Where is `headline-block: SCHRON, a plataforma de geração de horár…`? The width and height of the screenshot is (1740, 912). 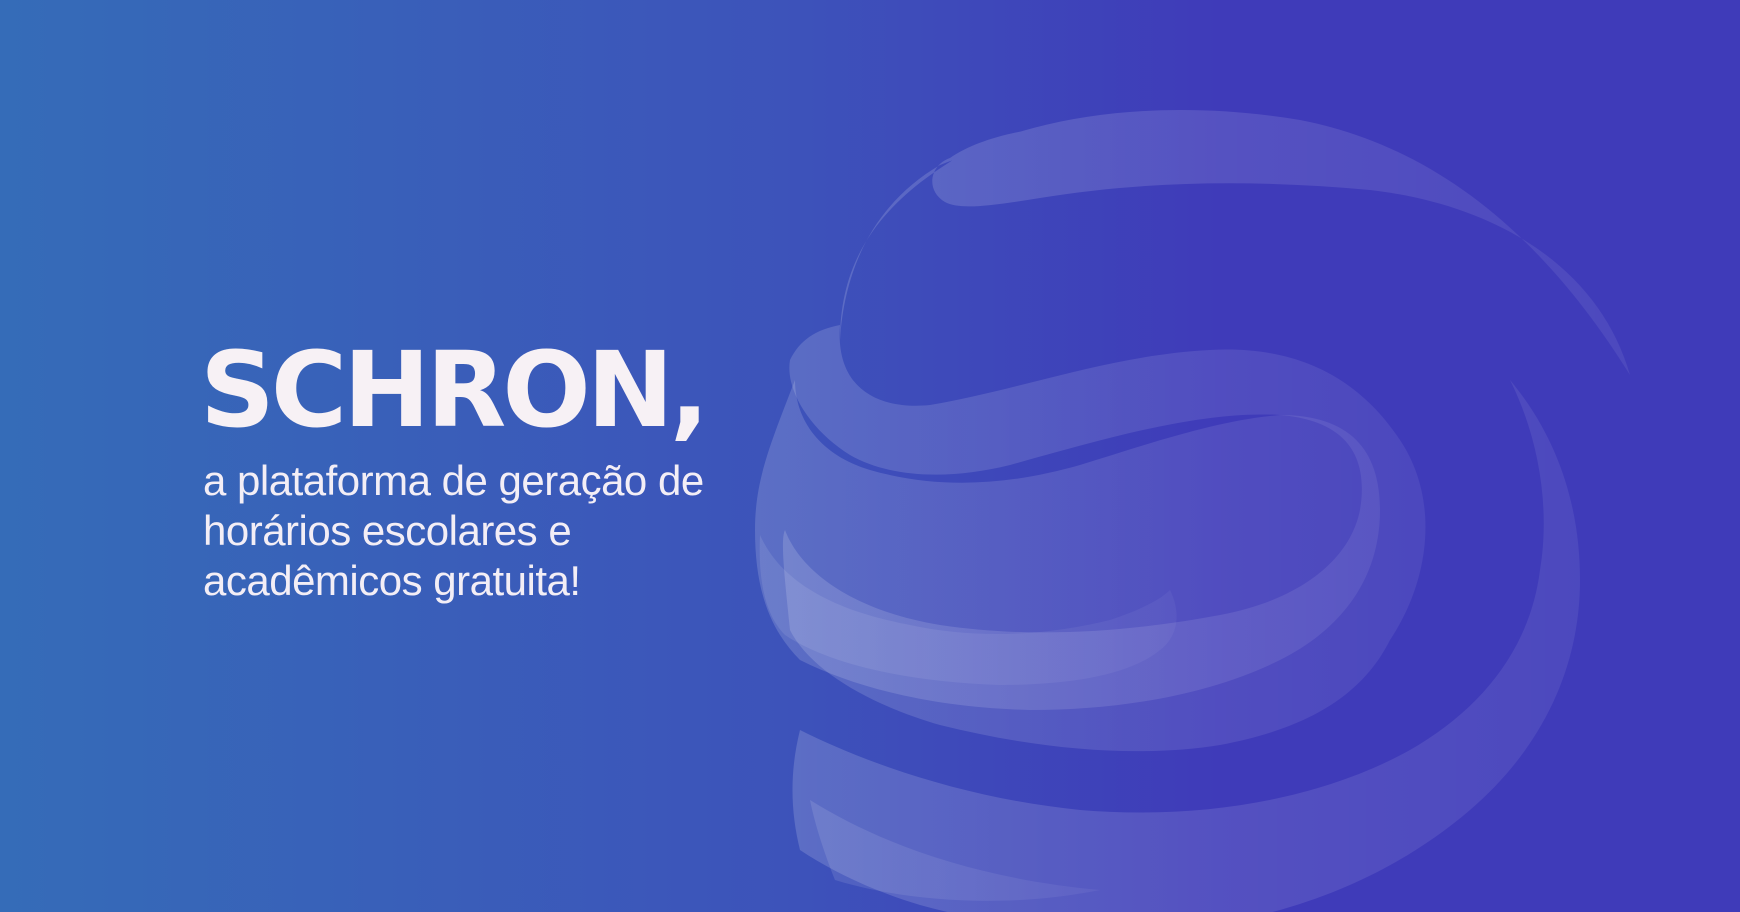 headline-block: SCHRON, a plataforma de geração de horár… is located at coordinates (480, 468).